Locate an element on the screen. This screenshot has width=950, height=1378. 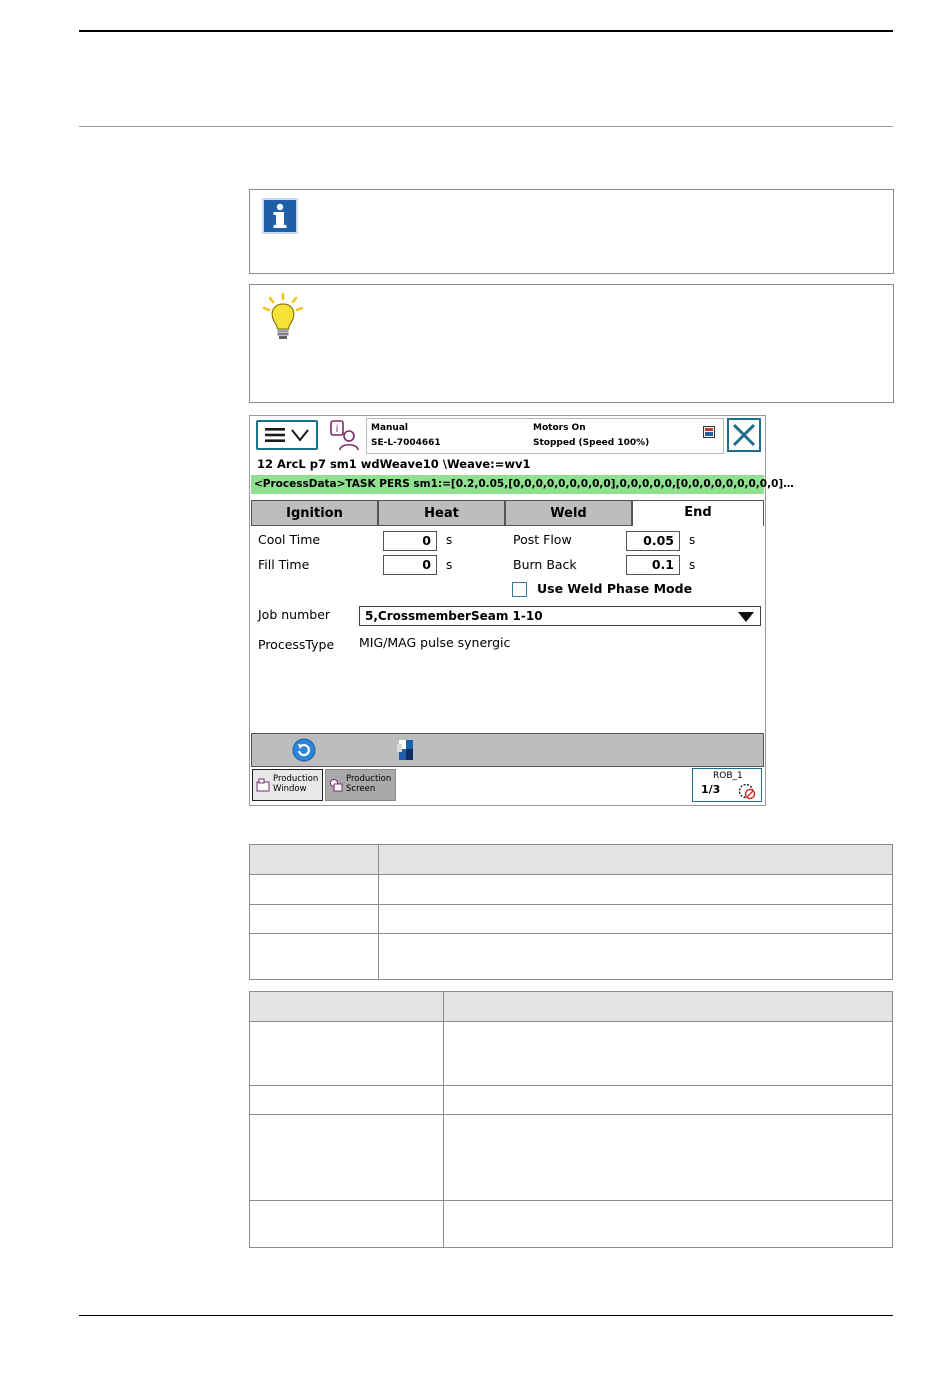
production-window-button: Production Window is located at coordinates (287, 785).